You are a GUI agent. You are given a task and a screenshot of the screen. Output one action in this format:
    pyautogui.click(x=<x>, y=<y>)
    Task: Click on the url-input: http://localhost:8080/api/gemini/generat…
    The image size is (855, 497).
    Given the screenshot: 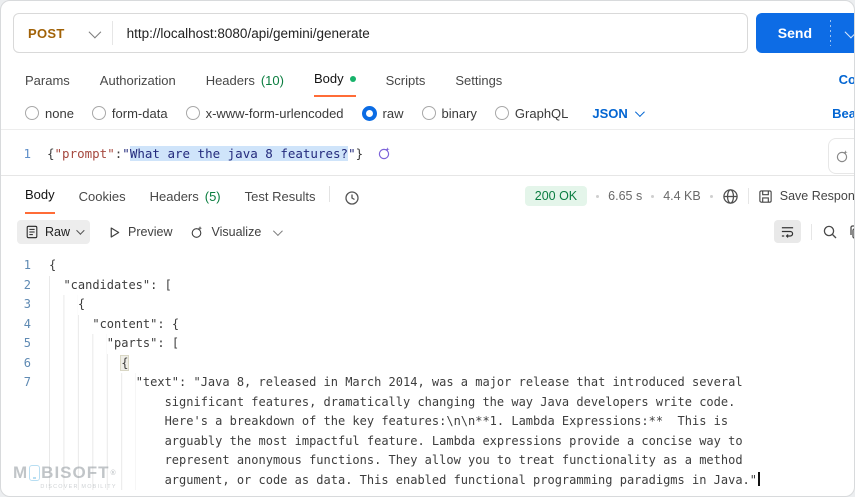 What is the action you would take?
    pyautogui.click(x=241, y=33)
    